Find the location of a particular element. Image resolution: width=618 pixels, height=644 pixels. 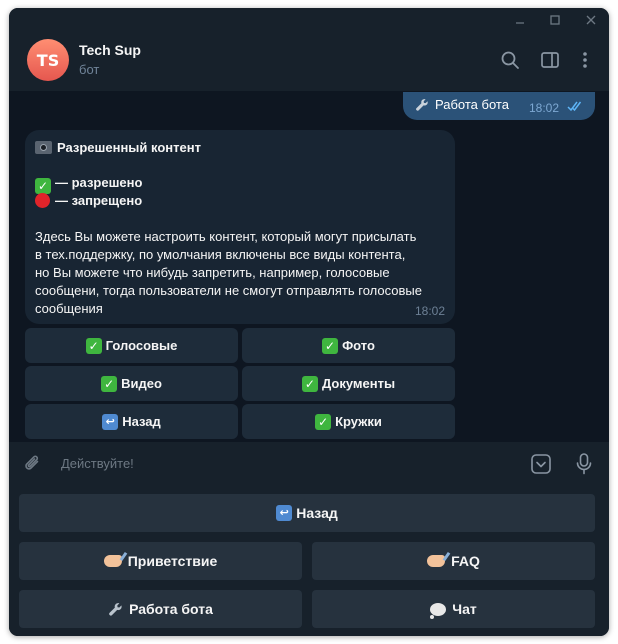

maximize-button is located at coordinates (555, 20).